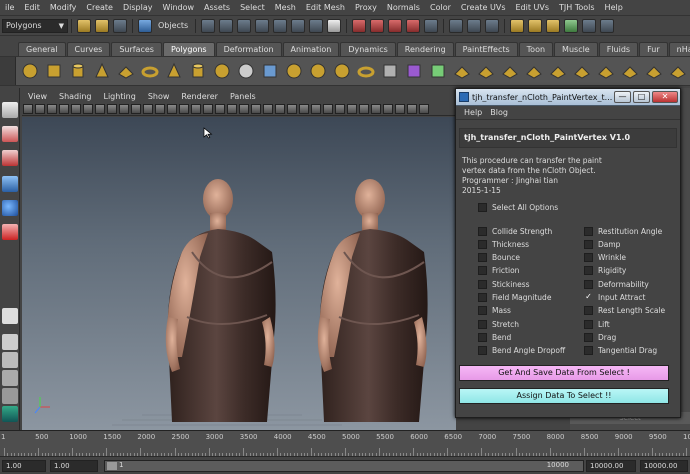 Image resolution: width=690 pixels, height=474 pixels. What do you see at coordinates (503, 244) in the screenshot?
I see `option-row: Thickness` at bounding box center [503, 244].